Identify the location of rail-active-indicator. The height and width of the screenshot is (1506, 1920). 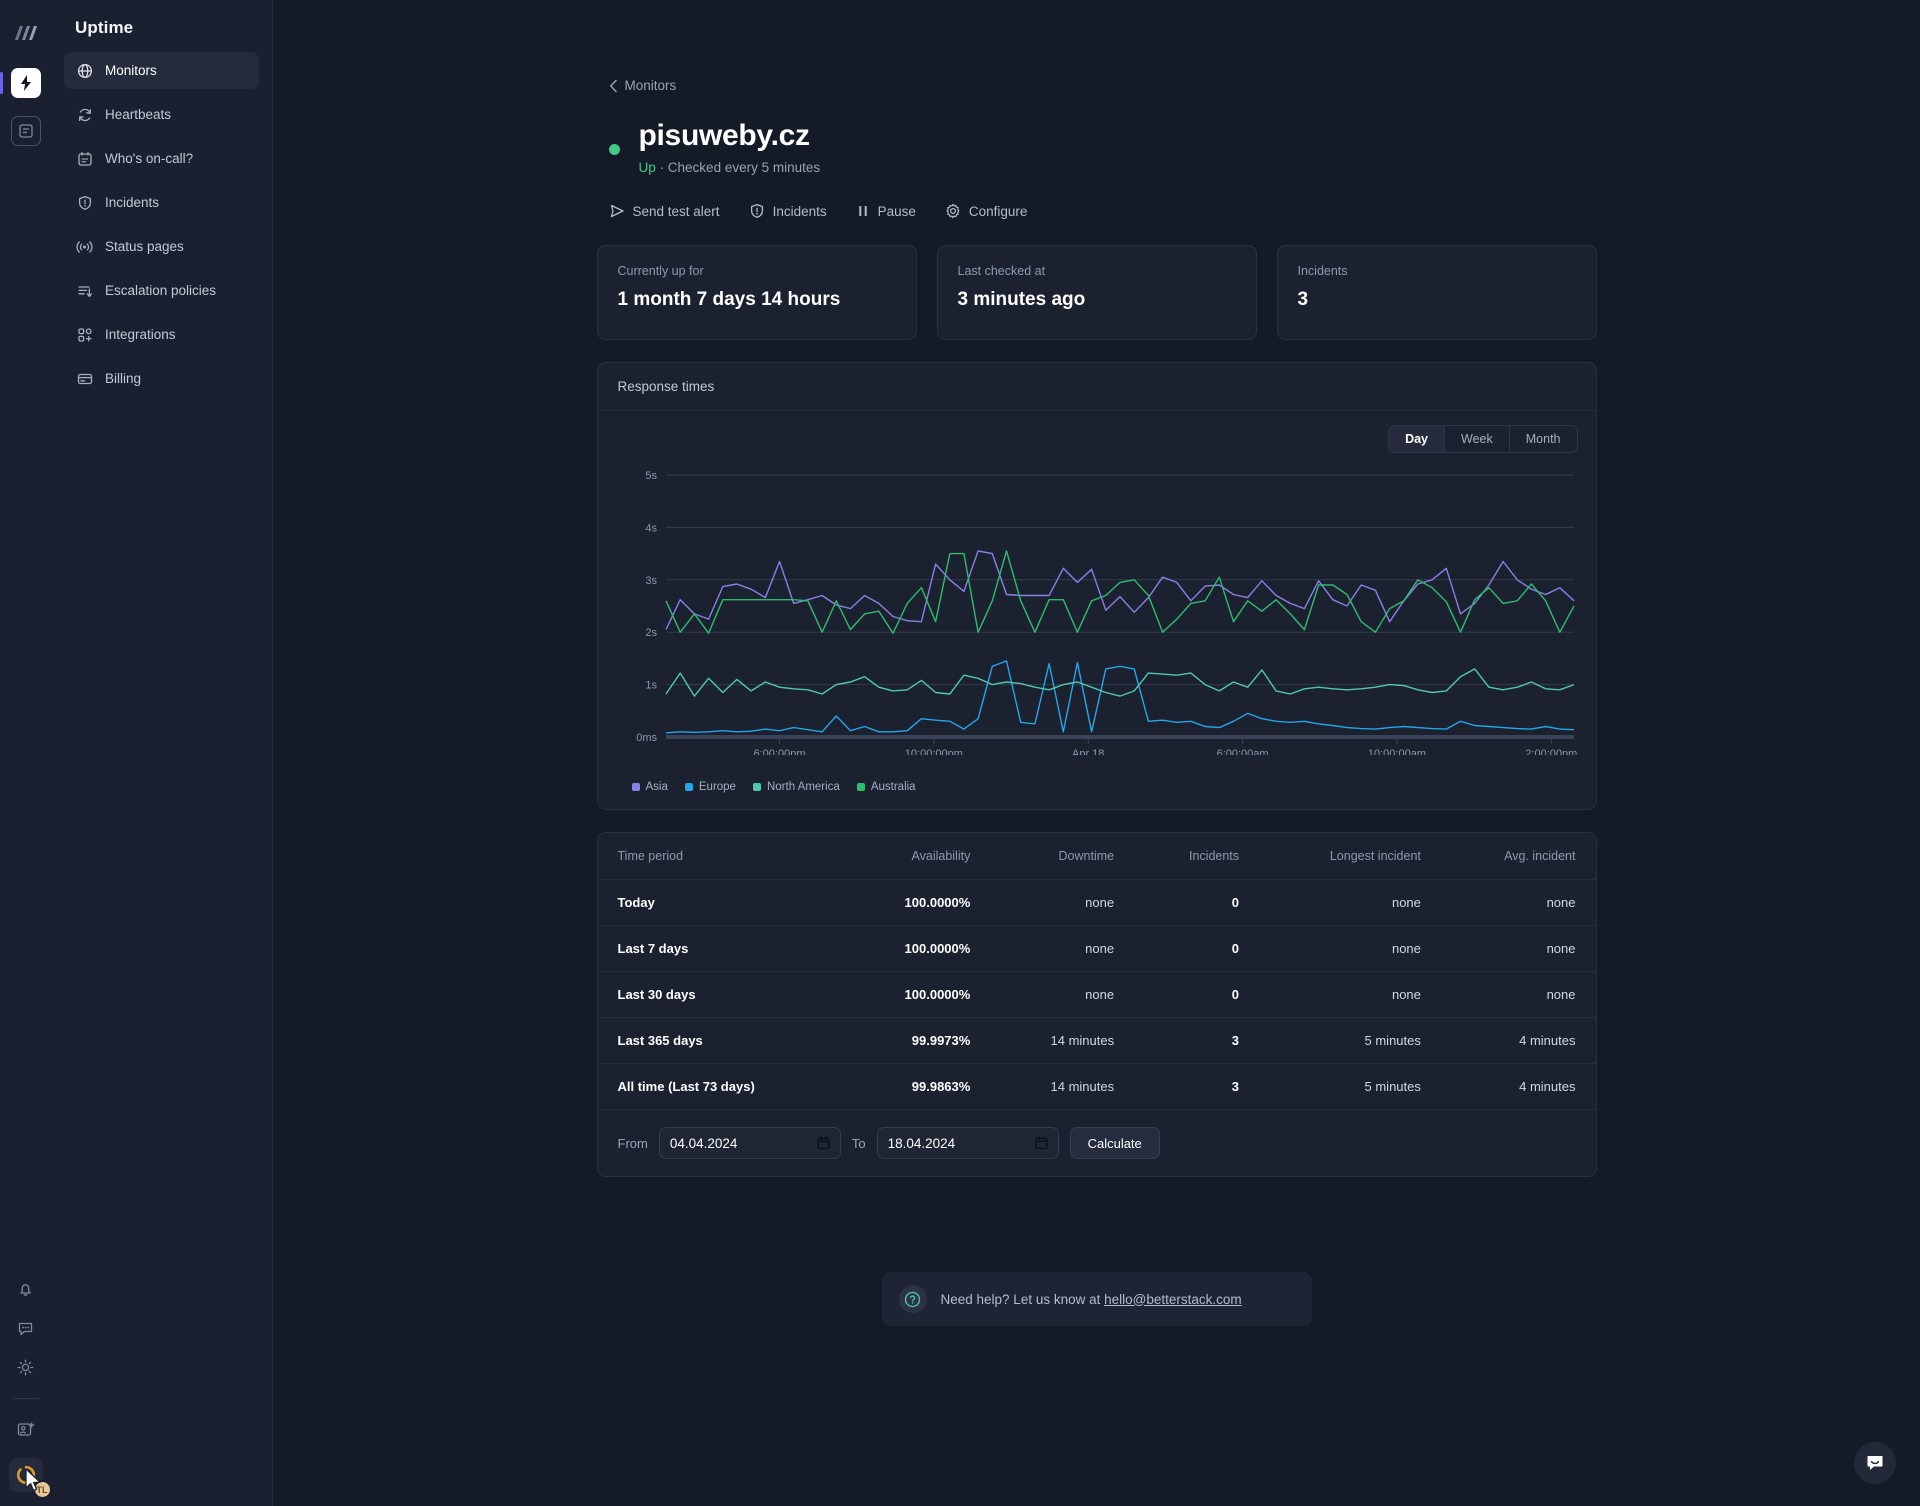
(1, 83).